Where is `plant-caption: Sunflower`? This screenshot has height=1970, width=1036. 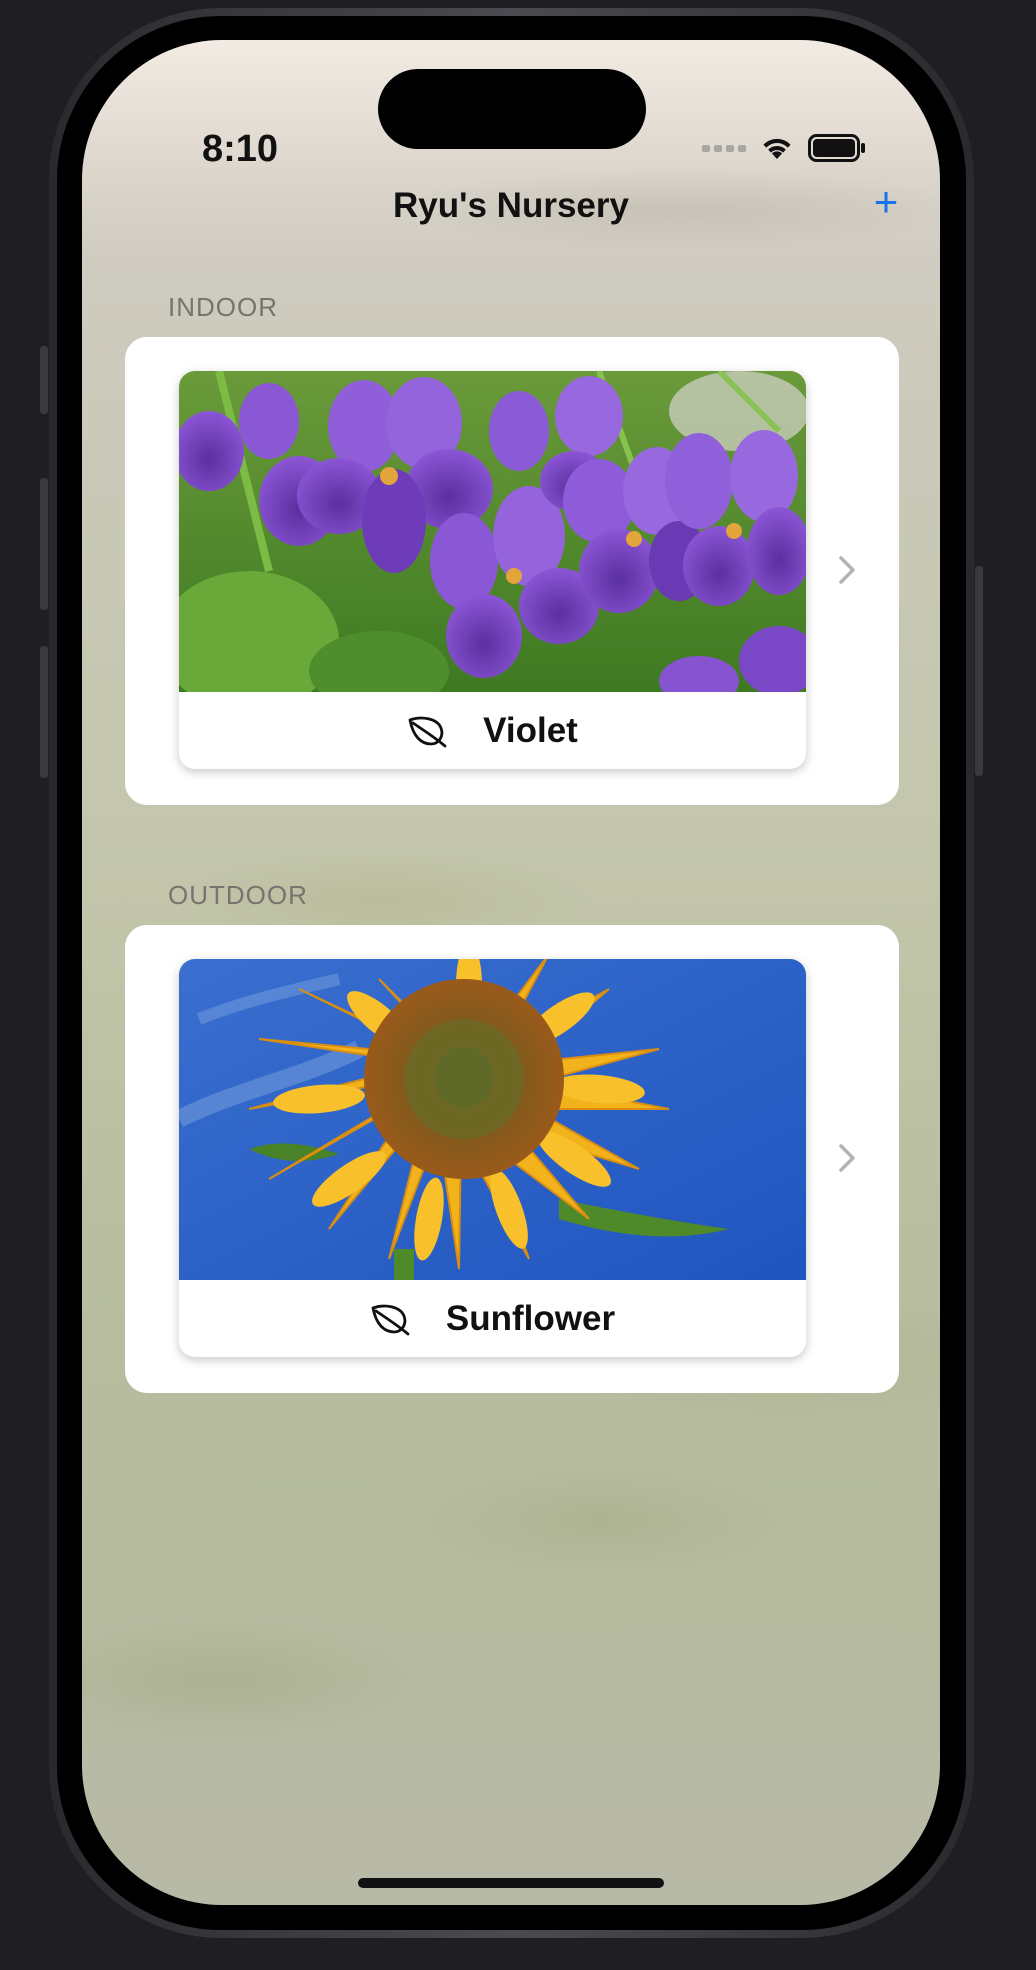 plant-caption: Sunflower is located at coordinates (492, 1318).